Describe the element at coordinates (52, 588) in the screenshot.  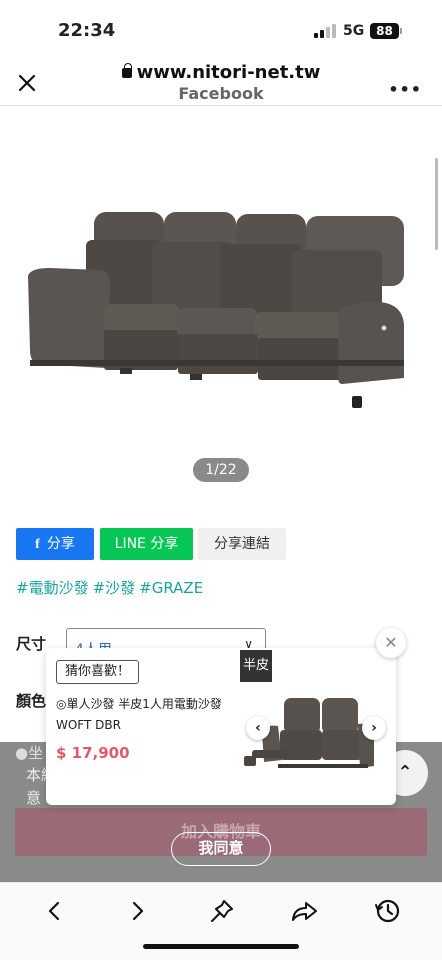
I see `tag-link: #電動沙發` at that location.